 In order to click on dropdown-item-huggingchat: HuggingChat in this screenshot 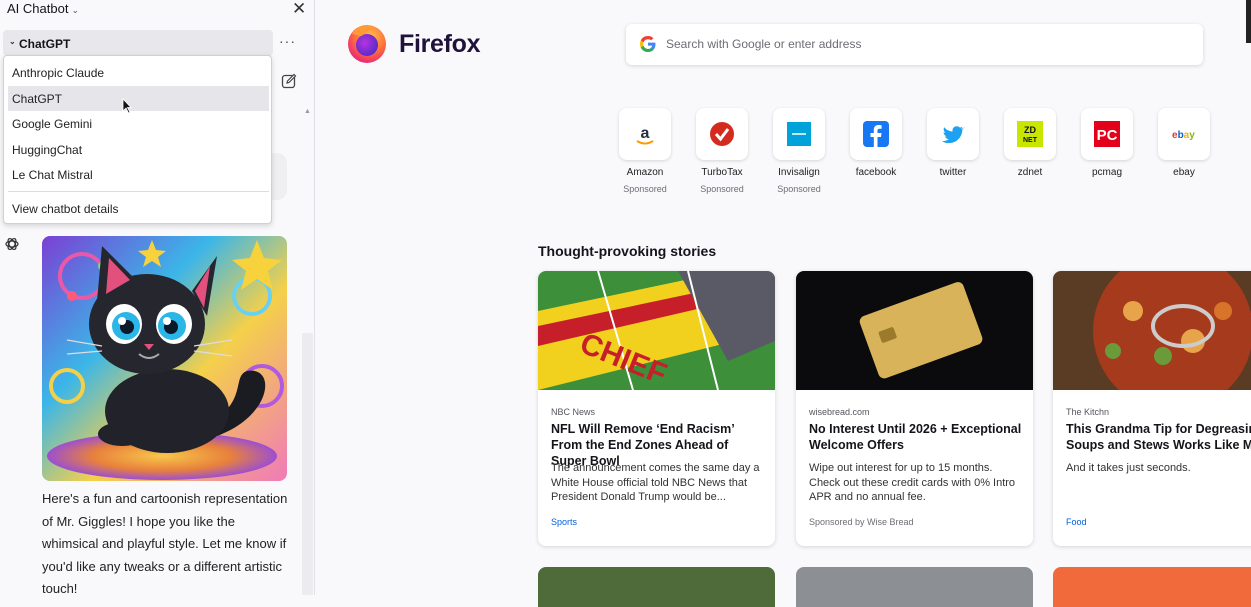, I will do `click(138, 149)`.